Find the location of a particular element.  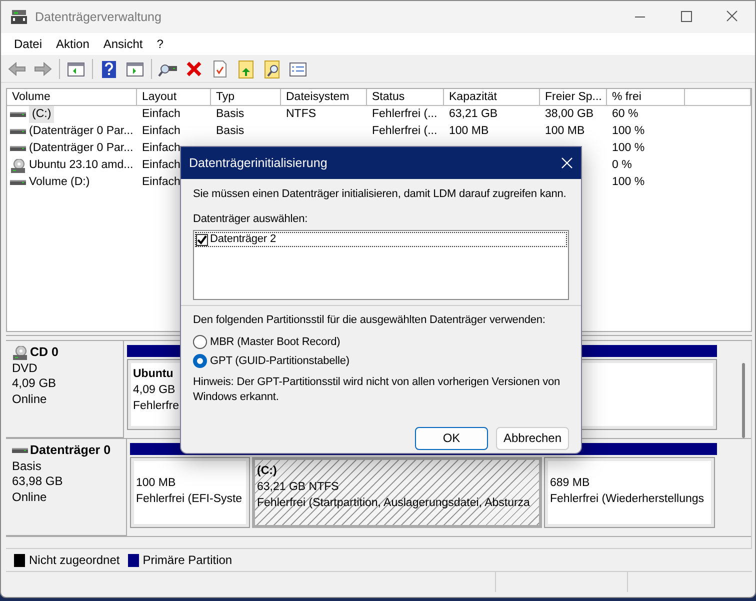

partition-label: (C:) is located at coordinates (267, 471).